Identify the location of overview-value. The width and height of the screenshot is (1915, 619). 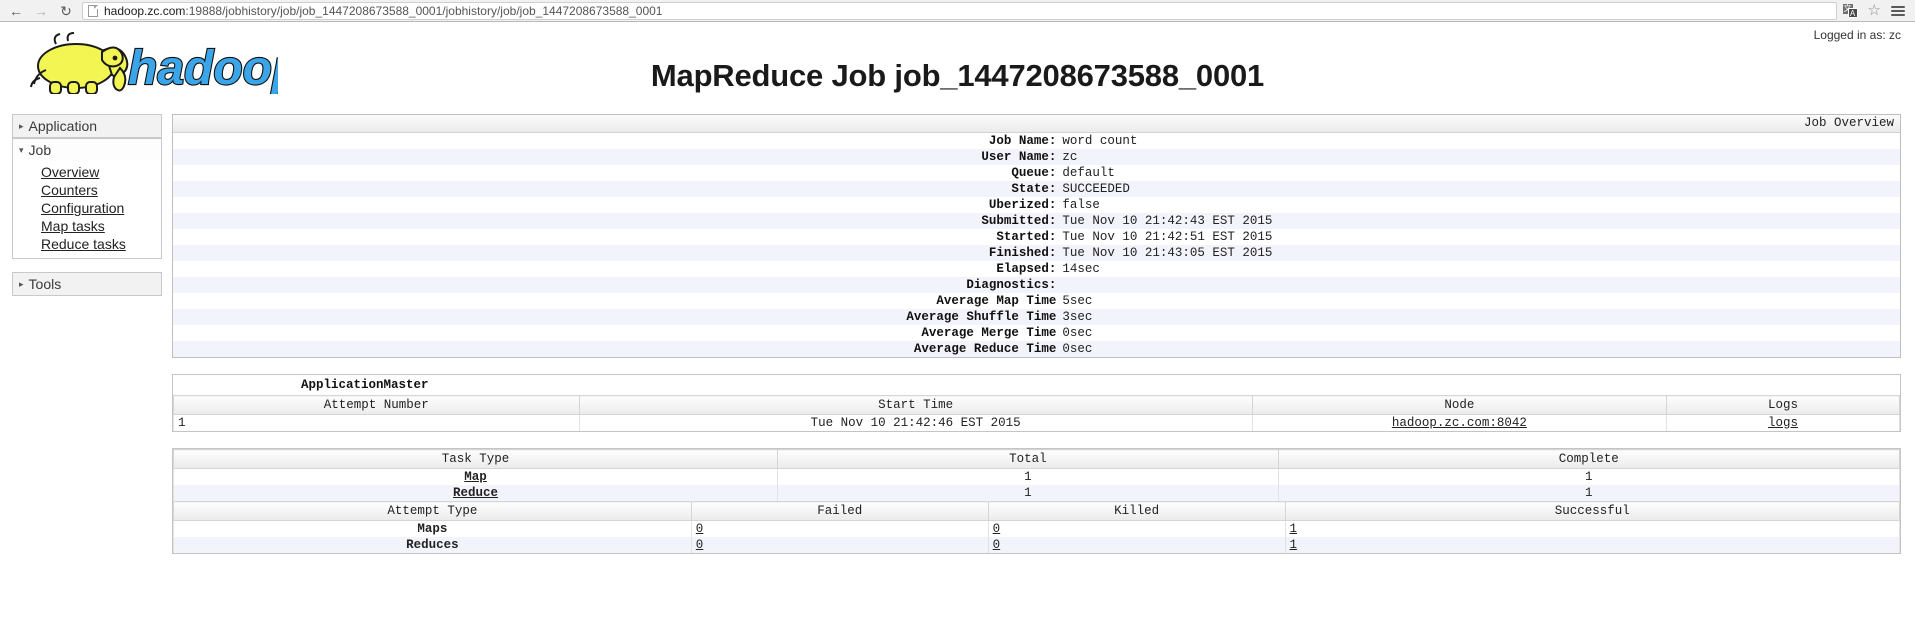
(1481, 285).